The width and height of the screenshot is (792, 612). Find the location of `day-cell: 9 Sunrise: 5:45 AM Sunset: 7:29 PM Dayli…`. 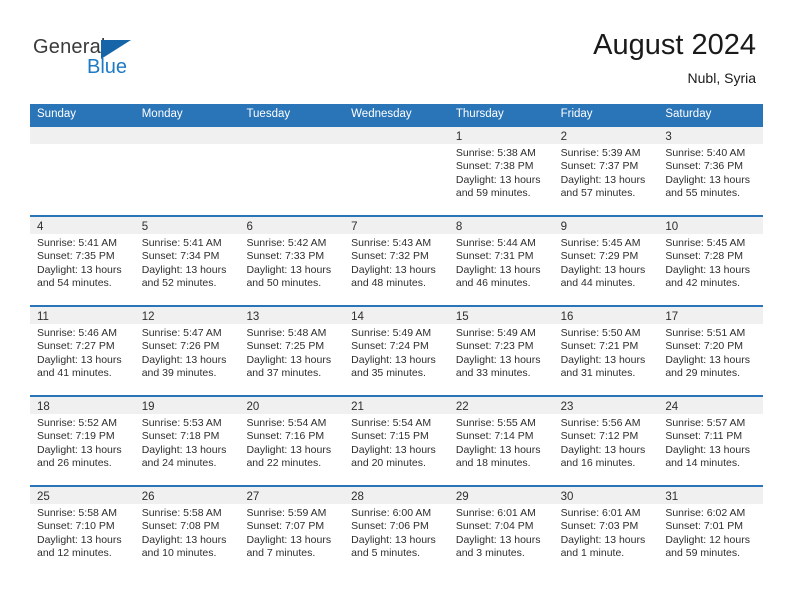

day-cell: 9 Sunrise: 5:45 AM Sunset: 7:29 PM Dayli… is located at coordinates (606, 261).